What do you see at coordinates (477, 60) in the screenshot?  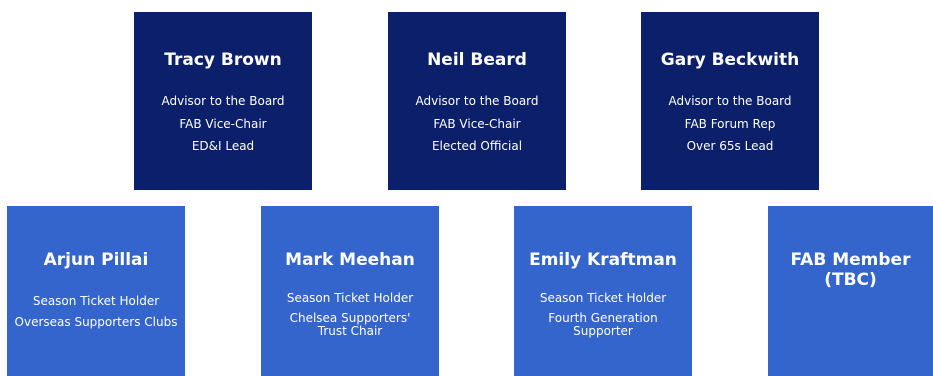 I see `member-name: Neil Beard` at bounding box center [477, 60].